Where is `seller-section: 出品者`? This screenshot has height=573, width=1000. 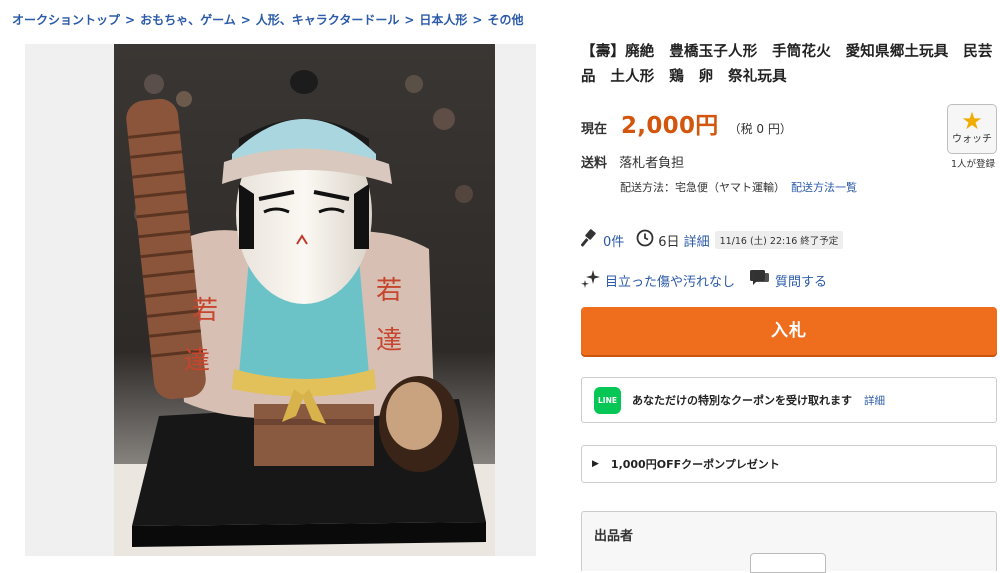
seller-section: 出品者 is located at coordinates (789, 542).